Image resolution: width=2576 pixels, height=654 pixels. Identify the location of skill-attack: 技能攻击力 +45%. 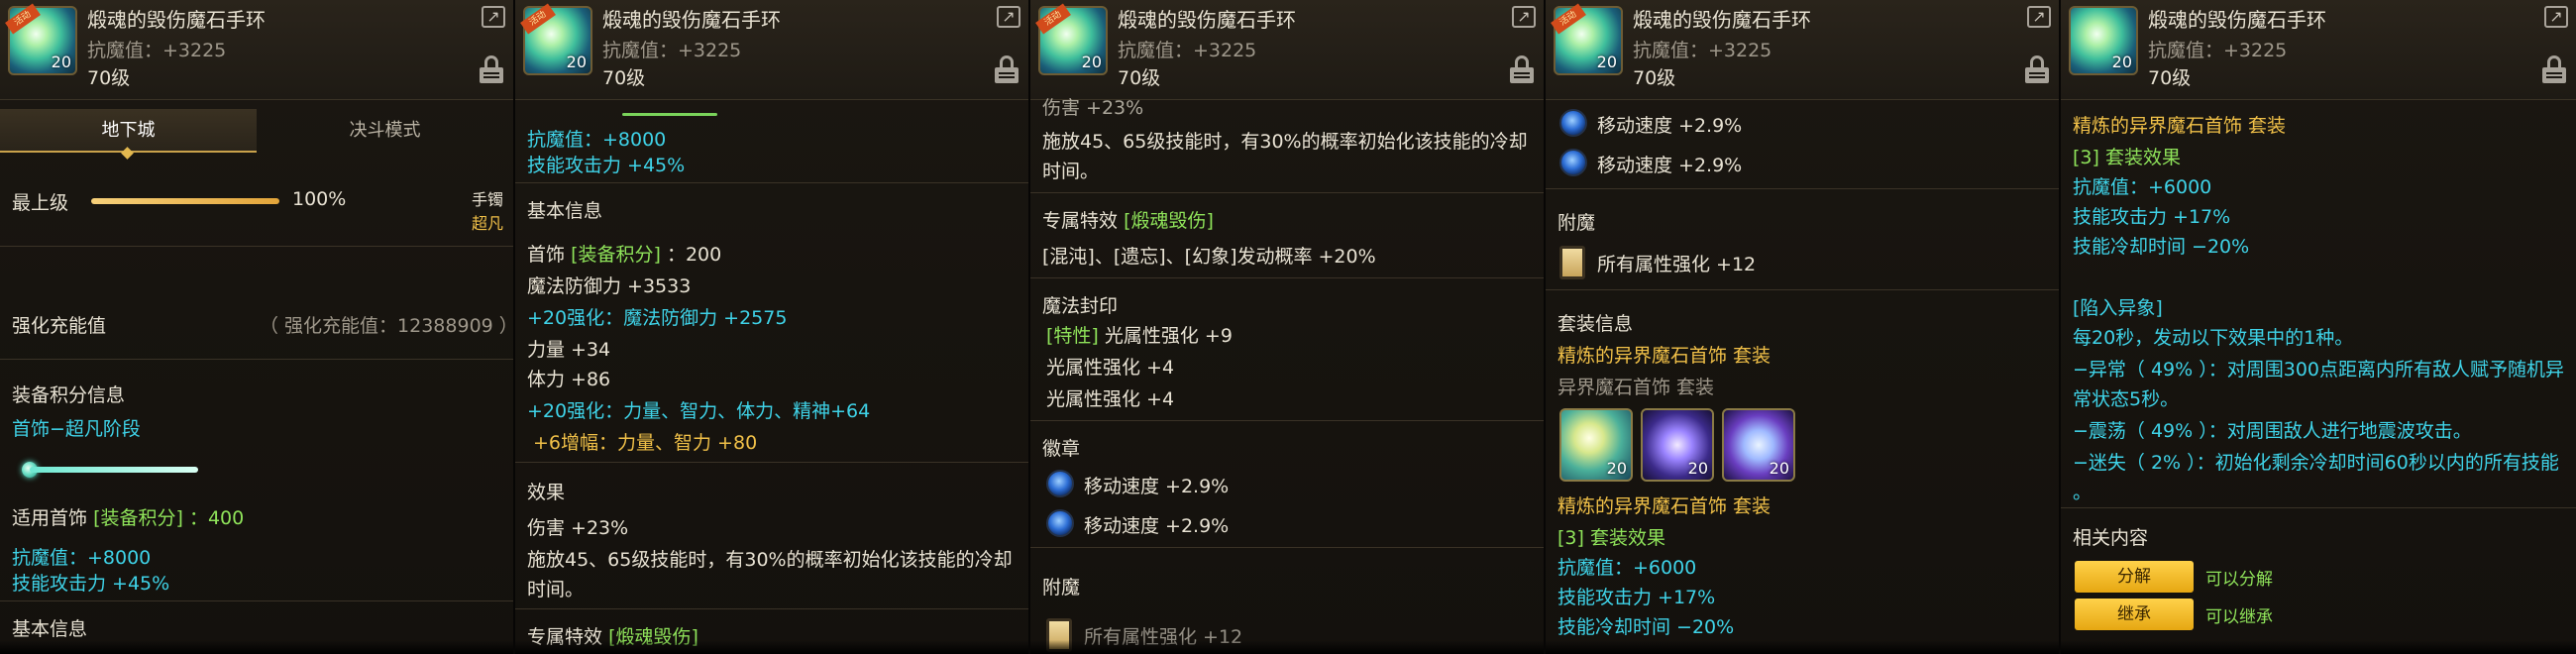
(91, 584).